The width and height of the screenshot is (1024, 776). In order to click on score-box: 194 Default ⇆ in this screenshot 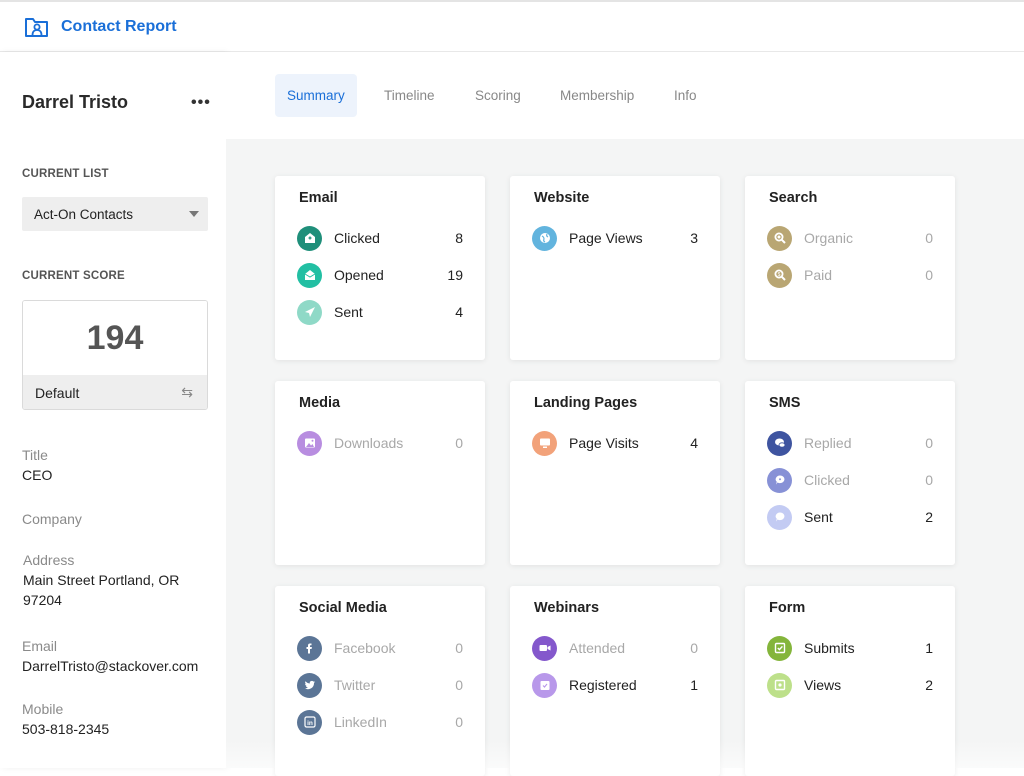, I will do `click(115, 355)`.